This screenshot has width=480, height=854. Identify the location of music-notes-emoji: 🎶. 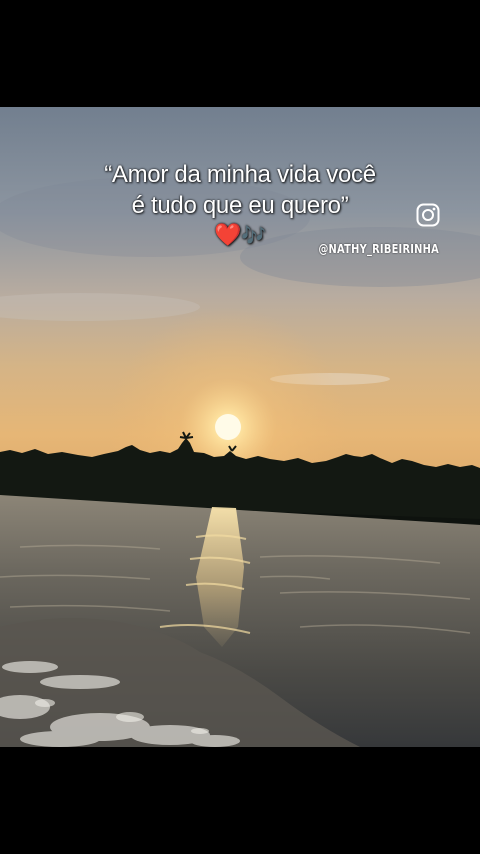
(253, 235).